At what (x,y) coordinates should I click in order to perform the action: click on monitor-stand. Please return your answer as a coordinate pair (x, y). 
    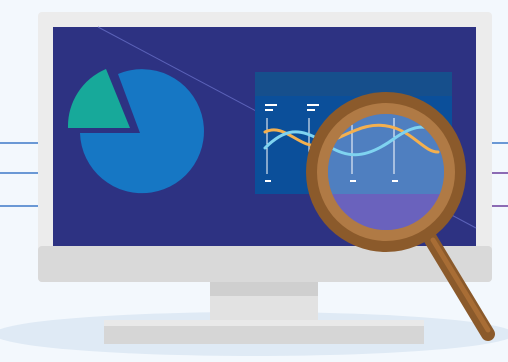
    Looking at the image, I should click on (264, 313).